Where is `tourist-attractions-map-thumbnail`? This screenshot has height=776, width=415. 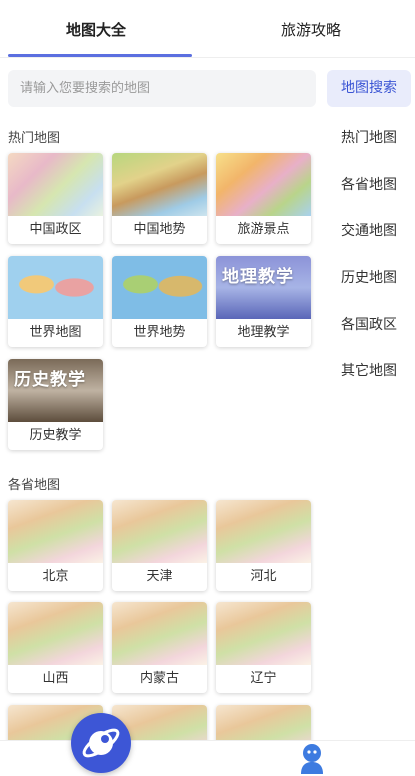
tourist-attractions-map-thumbnail is located at coordinates (263, 184).